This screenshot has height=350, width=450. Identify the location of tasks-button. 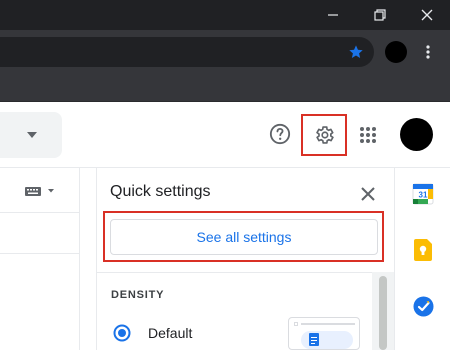
(423, 306).